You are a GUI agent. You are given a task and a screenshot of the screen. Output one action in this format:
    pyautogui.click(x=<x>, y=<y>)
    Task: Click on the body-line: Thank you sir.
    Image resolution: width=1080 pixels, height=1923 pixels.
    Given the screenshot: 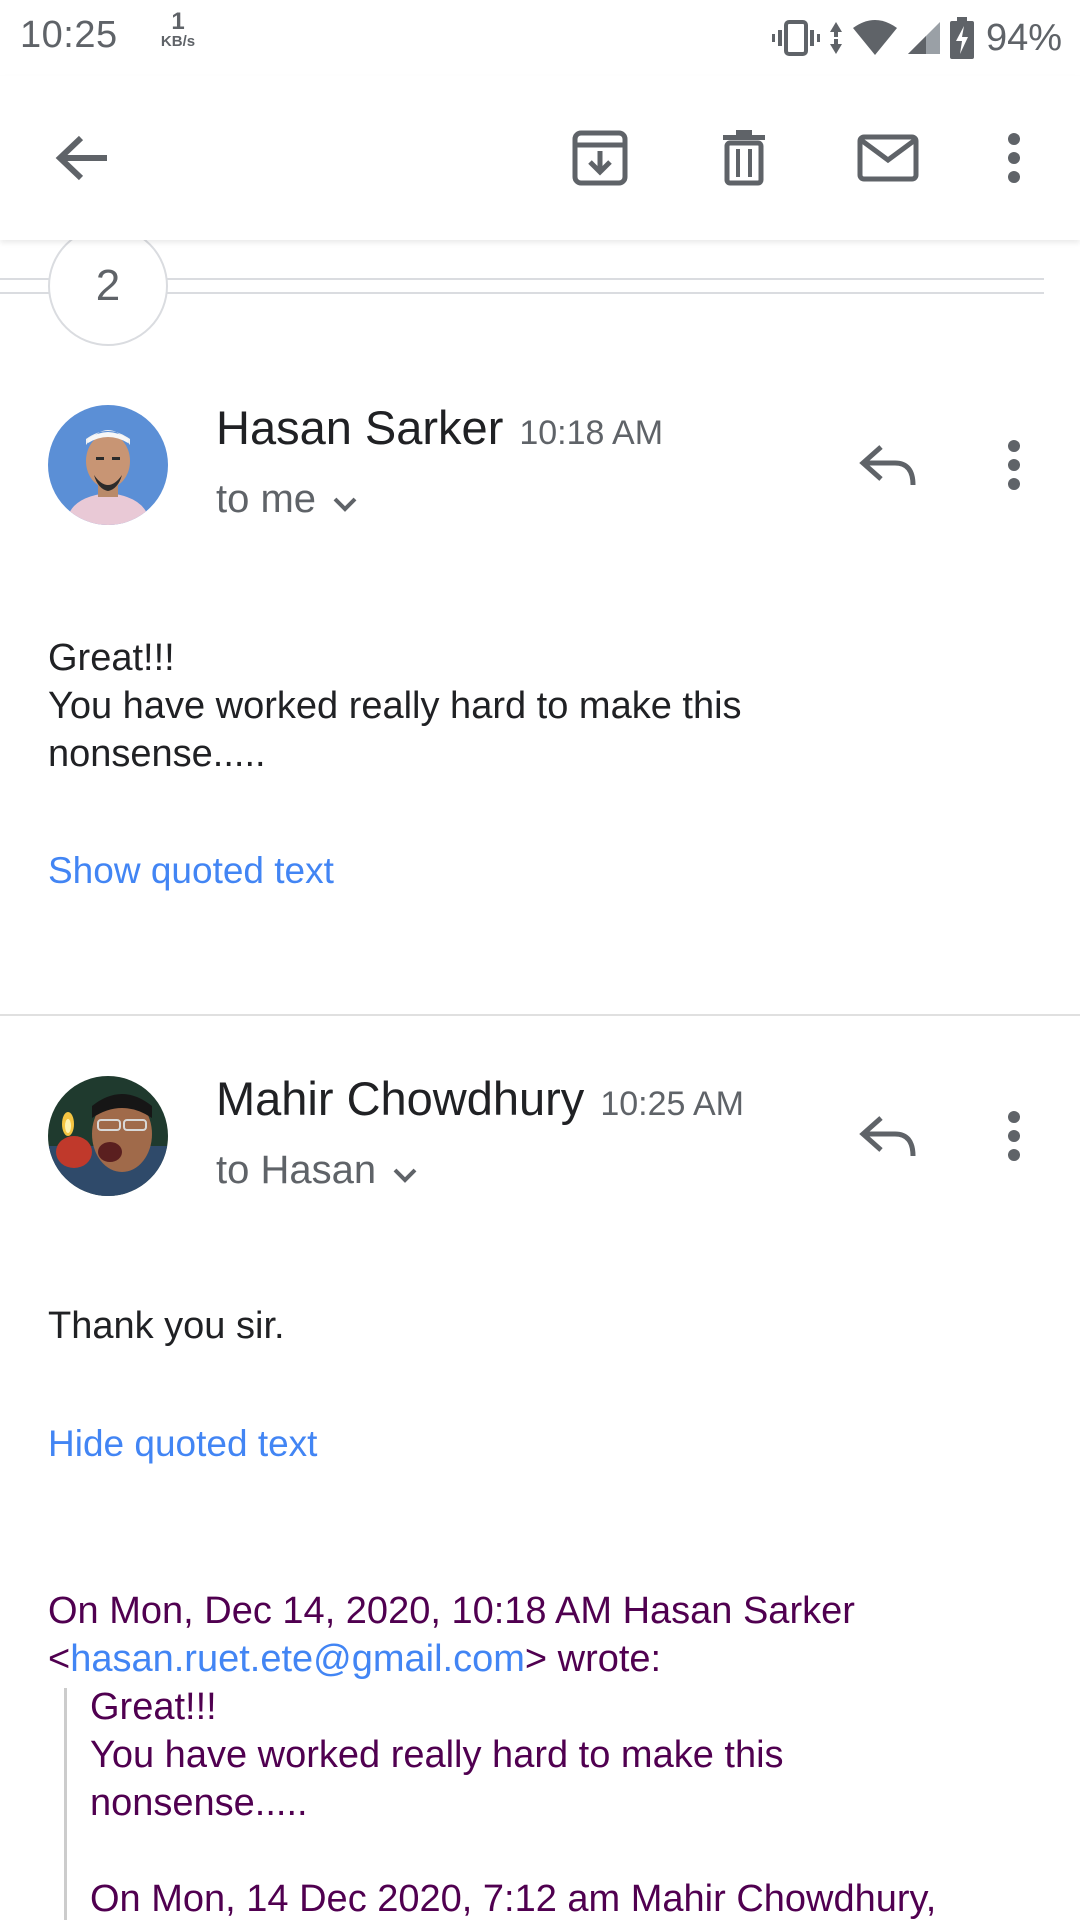 What is the action you would take?
    pyautogui.click(x=166, y=1326)
    